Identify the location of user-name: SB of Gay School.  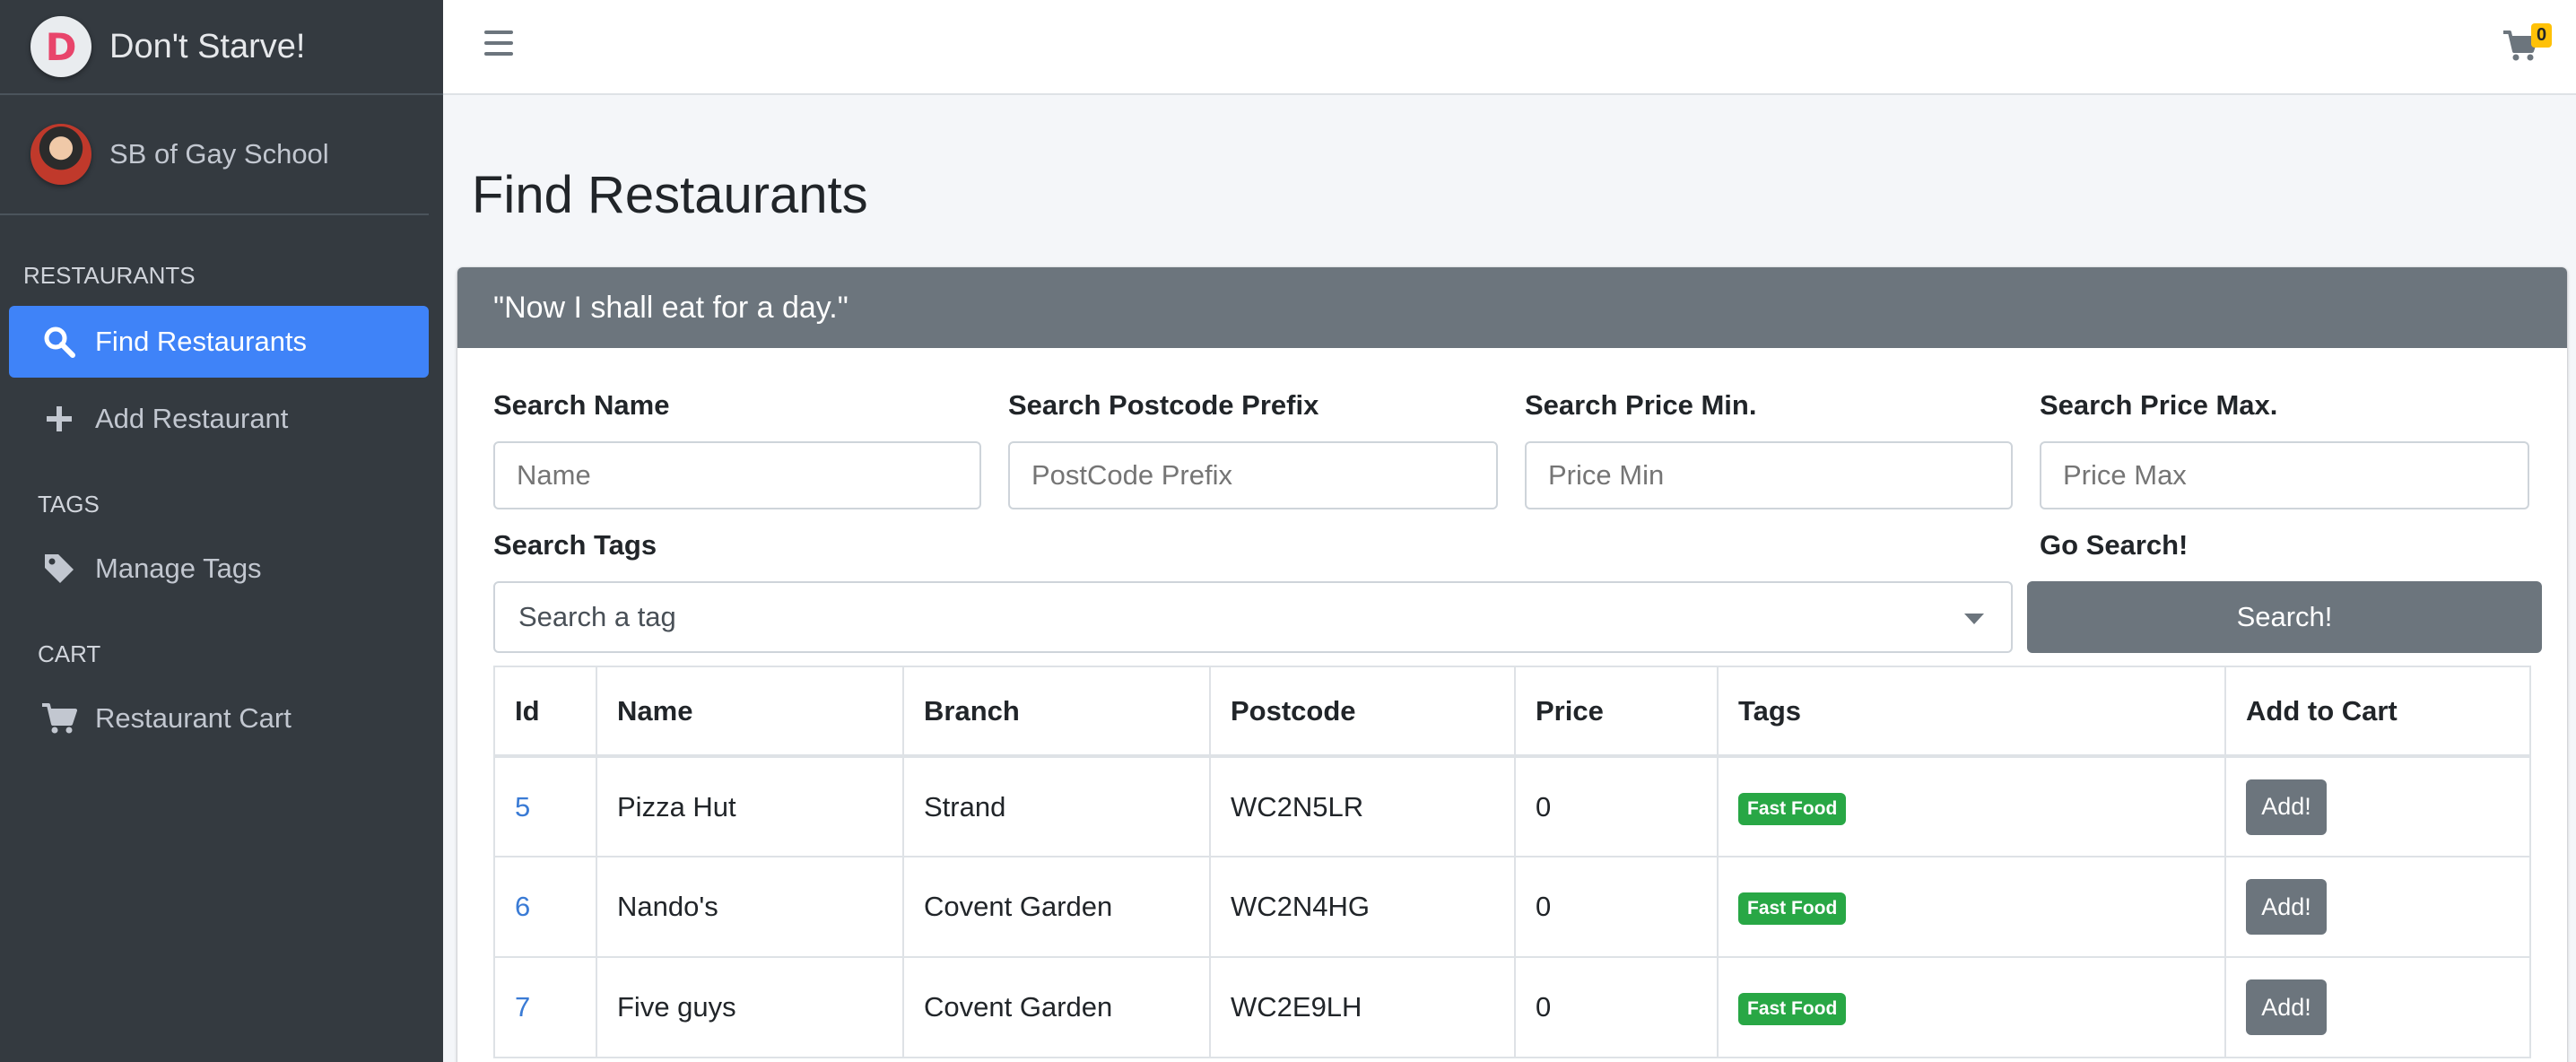
(219, 154).